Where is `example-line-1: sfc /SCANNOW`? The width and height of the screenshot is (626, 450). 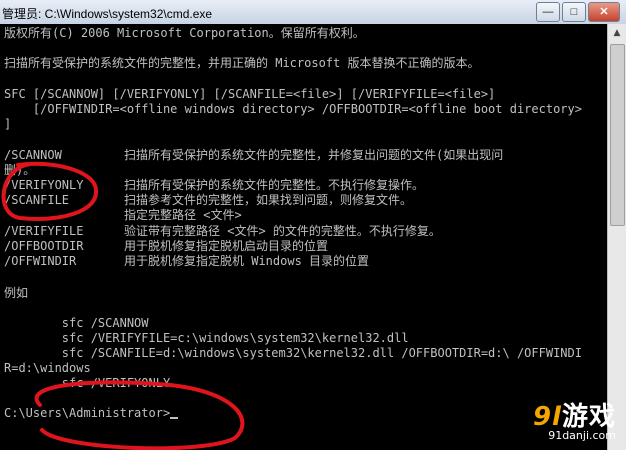
example-line-1: sfc /SCANNOW is located at coordinates (76, 323).